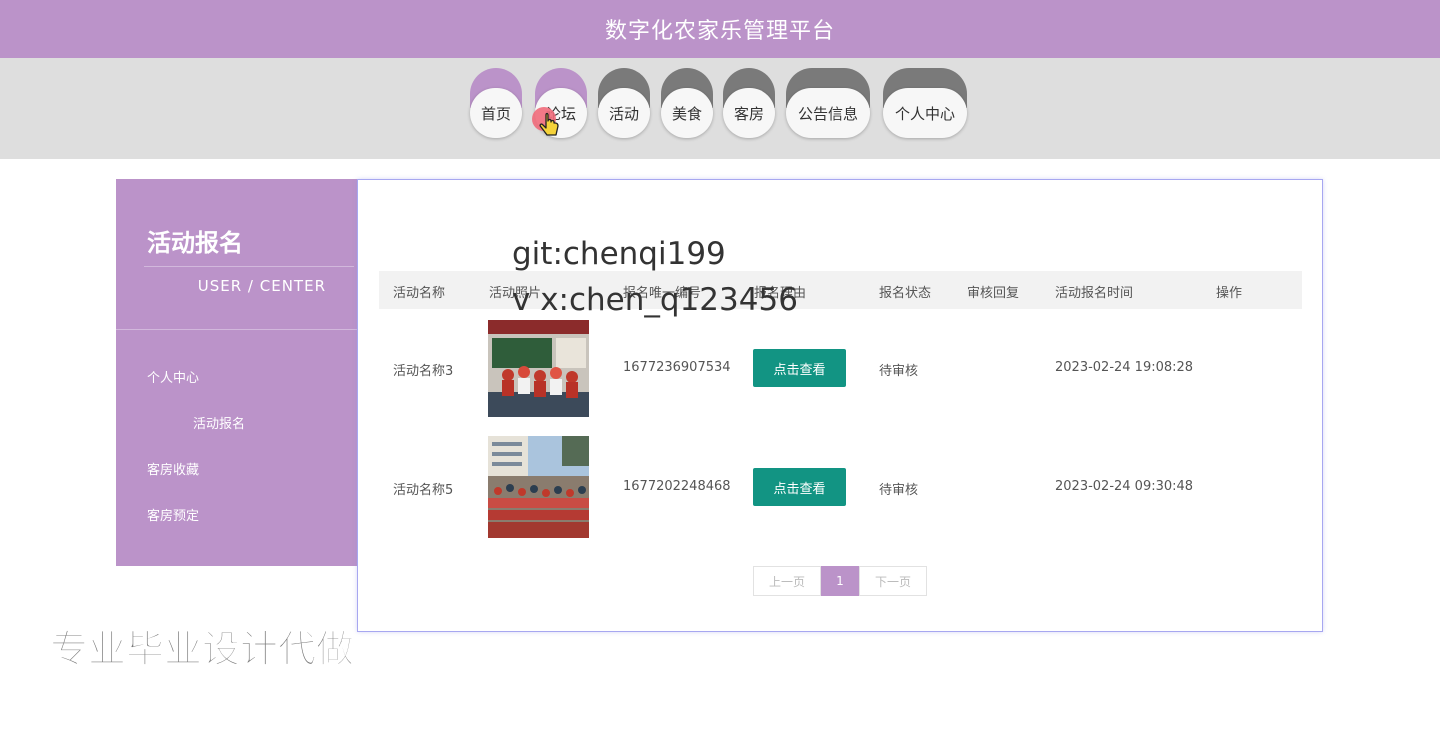 This screenshot has height=752, width=1440. Describe the element at coordinates (219, 422) in the screenshot. I see `sidebar-item-activity-signup: 活动报名` at that location.